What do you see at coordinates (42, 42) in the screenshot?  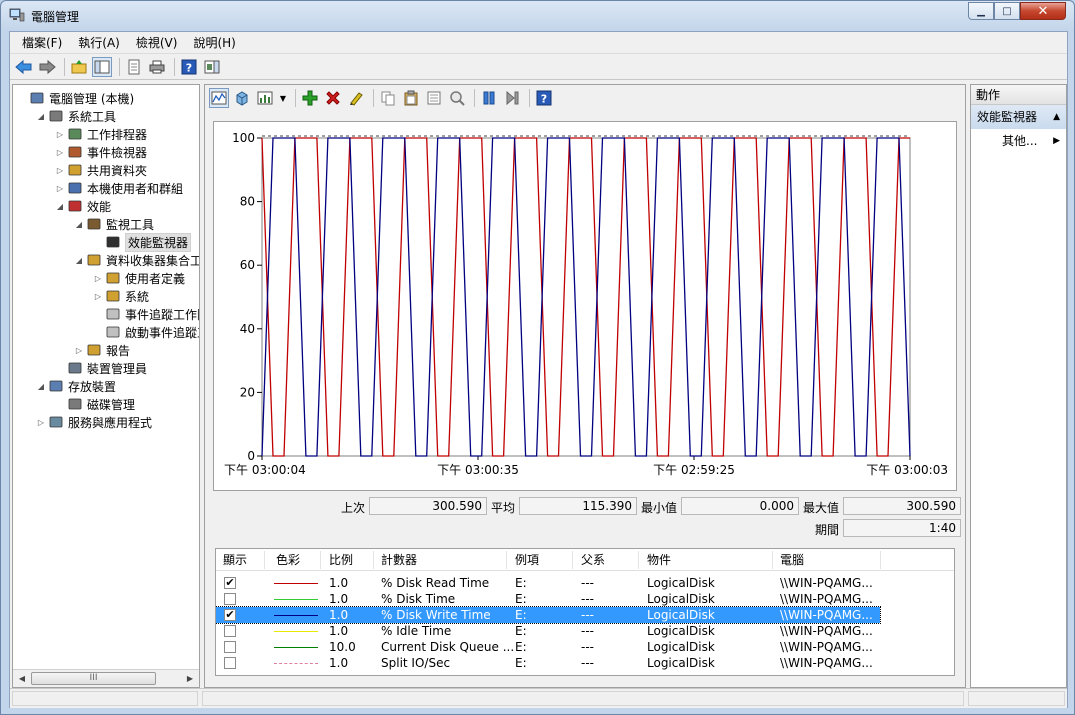 I see `menu-file: 檔案(F)` at bounding box center [42, 42].